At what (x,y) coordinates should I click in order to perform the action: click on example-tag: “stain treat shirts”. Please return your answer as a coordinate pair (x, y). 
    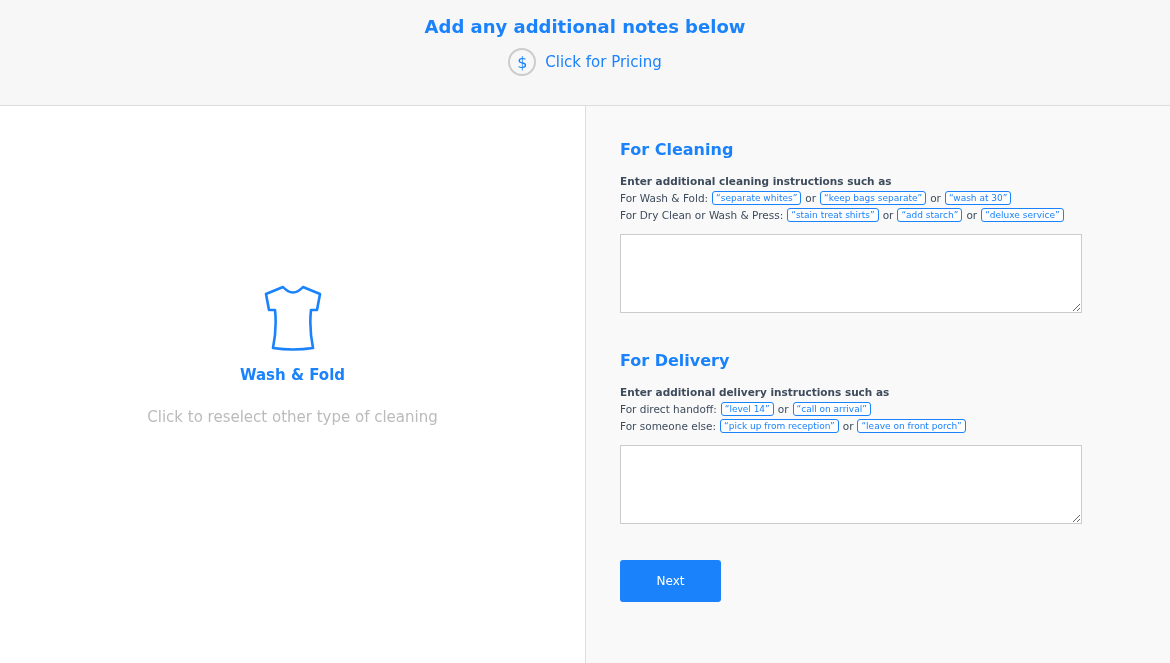
    Looking at the image, I should click on (833, 215).